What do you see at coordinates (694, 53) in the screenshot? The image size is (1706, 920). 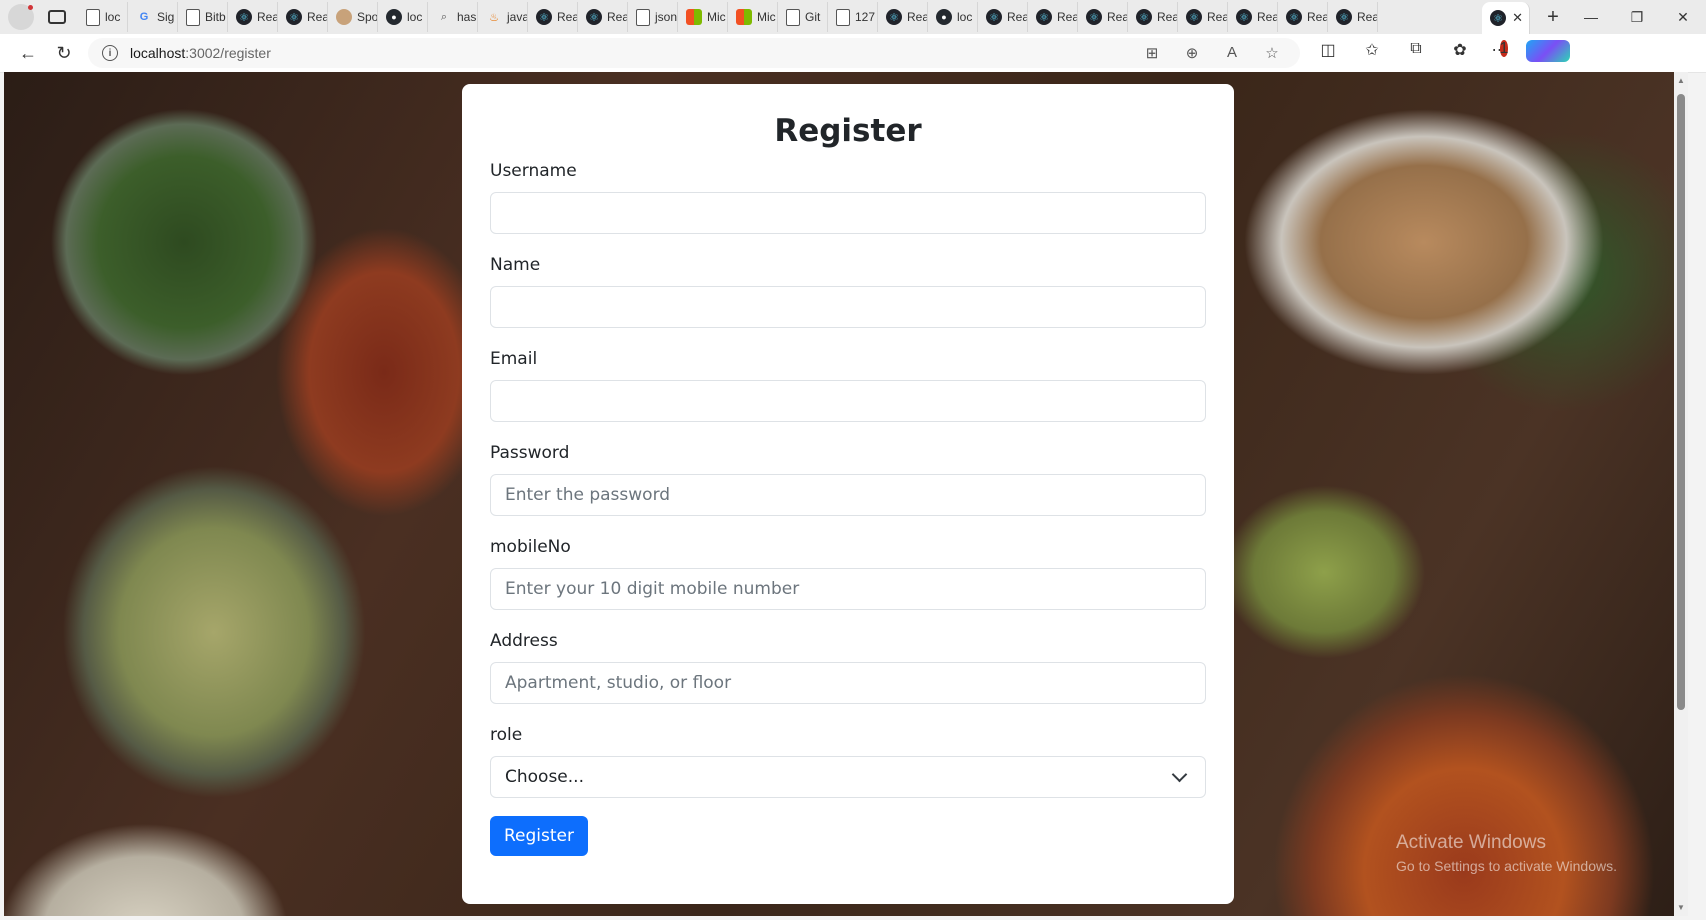 I see `address-bar: i localhost:3002/register ⊞ ⊕ A ☆` at bounding box center [694, 53].